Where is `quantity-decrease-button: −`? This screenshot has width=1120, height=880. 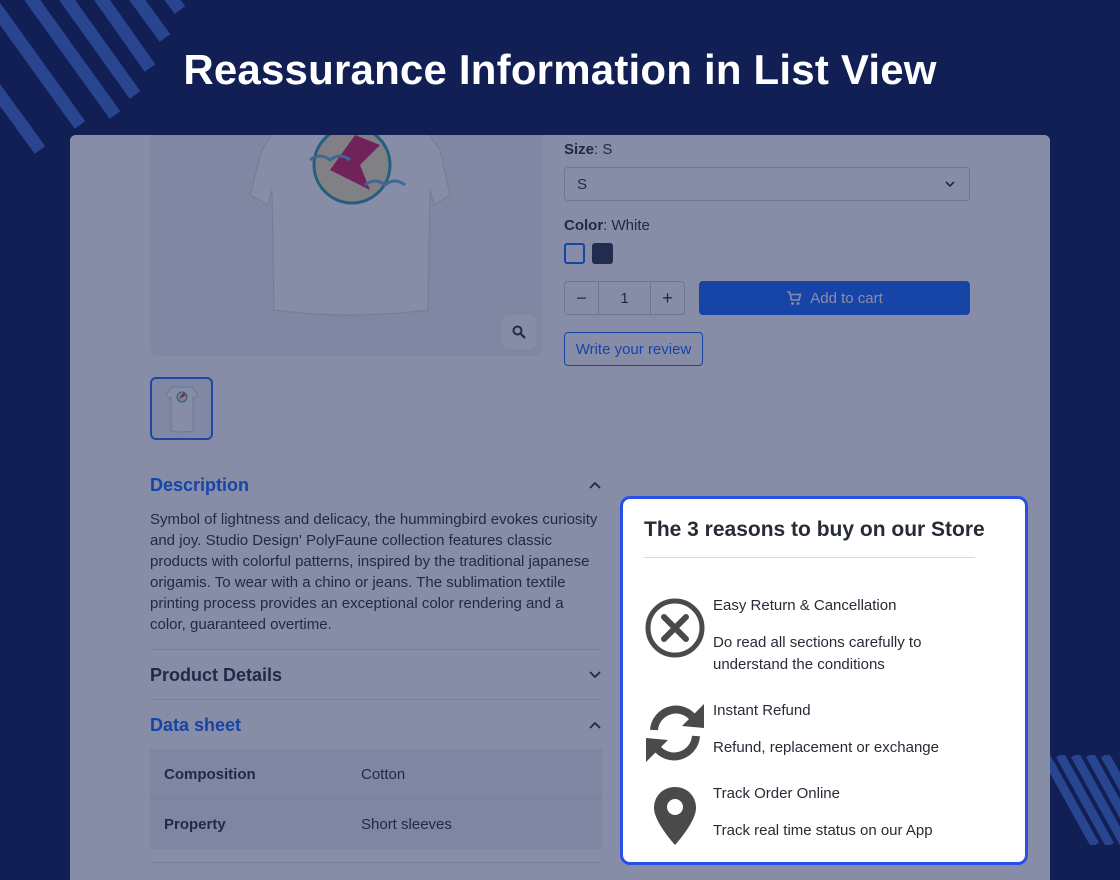 quantity-decrease-button: − is located at coordinates (581, 298).